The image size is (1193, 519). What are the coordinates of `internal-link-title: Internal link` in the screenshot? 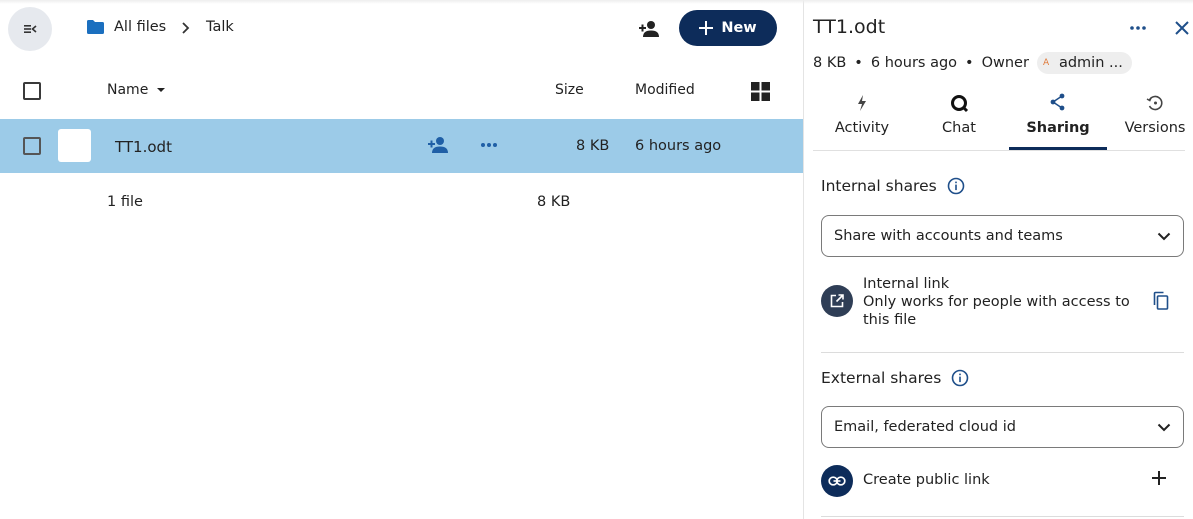 It's located at (906, 284).